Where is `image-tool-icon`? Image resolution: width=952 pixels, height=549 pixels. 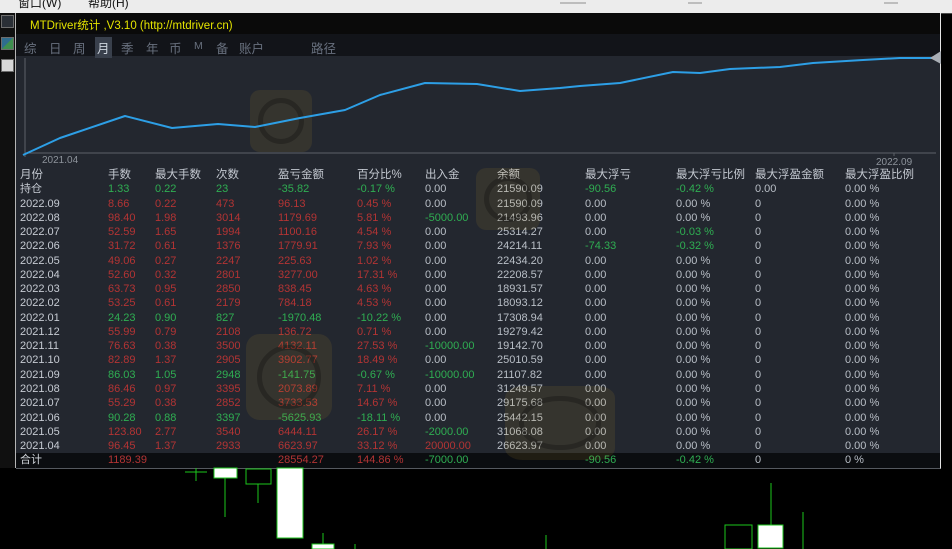 image-tool-icon is located at coordinates (7, 43).